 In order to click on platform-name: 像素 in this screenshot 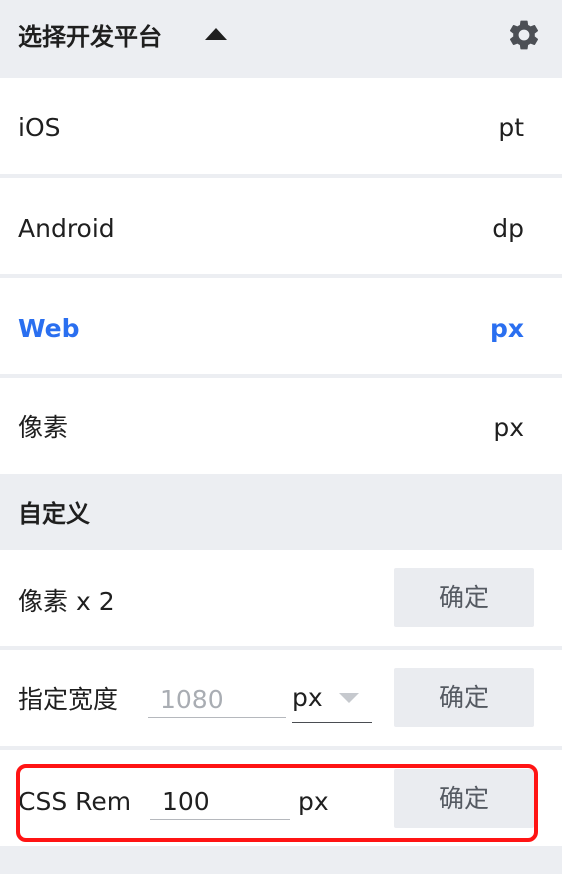, I will do `click(43, 427)`.